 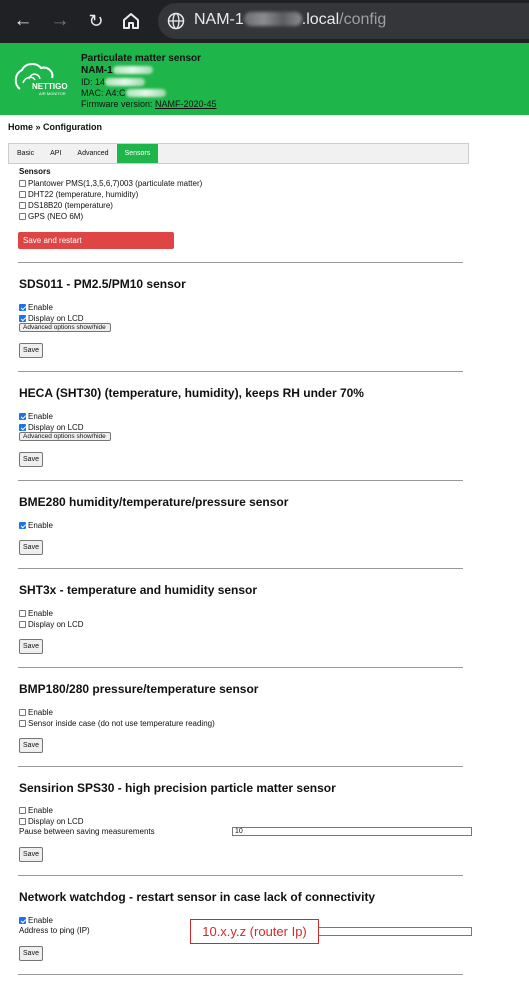 What do you see at coordinates (96, 240) in the screenshot?
I see `save-and-restart-button: Save and restart` at bounding box center [96, 240].